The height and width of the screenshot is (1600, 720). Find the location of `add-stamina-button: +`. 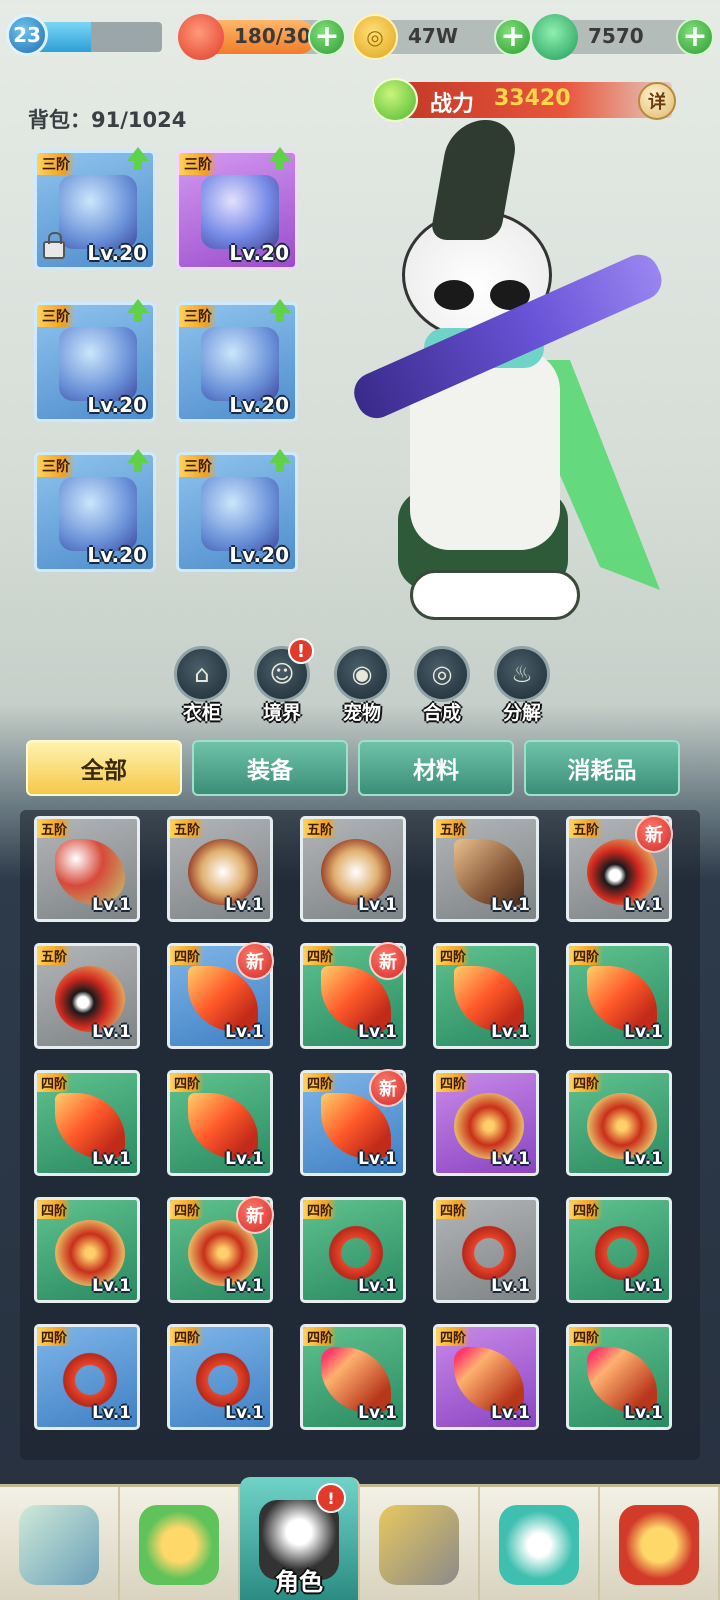

add-stamina-button: + is located at coordinates (327, 37).